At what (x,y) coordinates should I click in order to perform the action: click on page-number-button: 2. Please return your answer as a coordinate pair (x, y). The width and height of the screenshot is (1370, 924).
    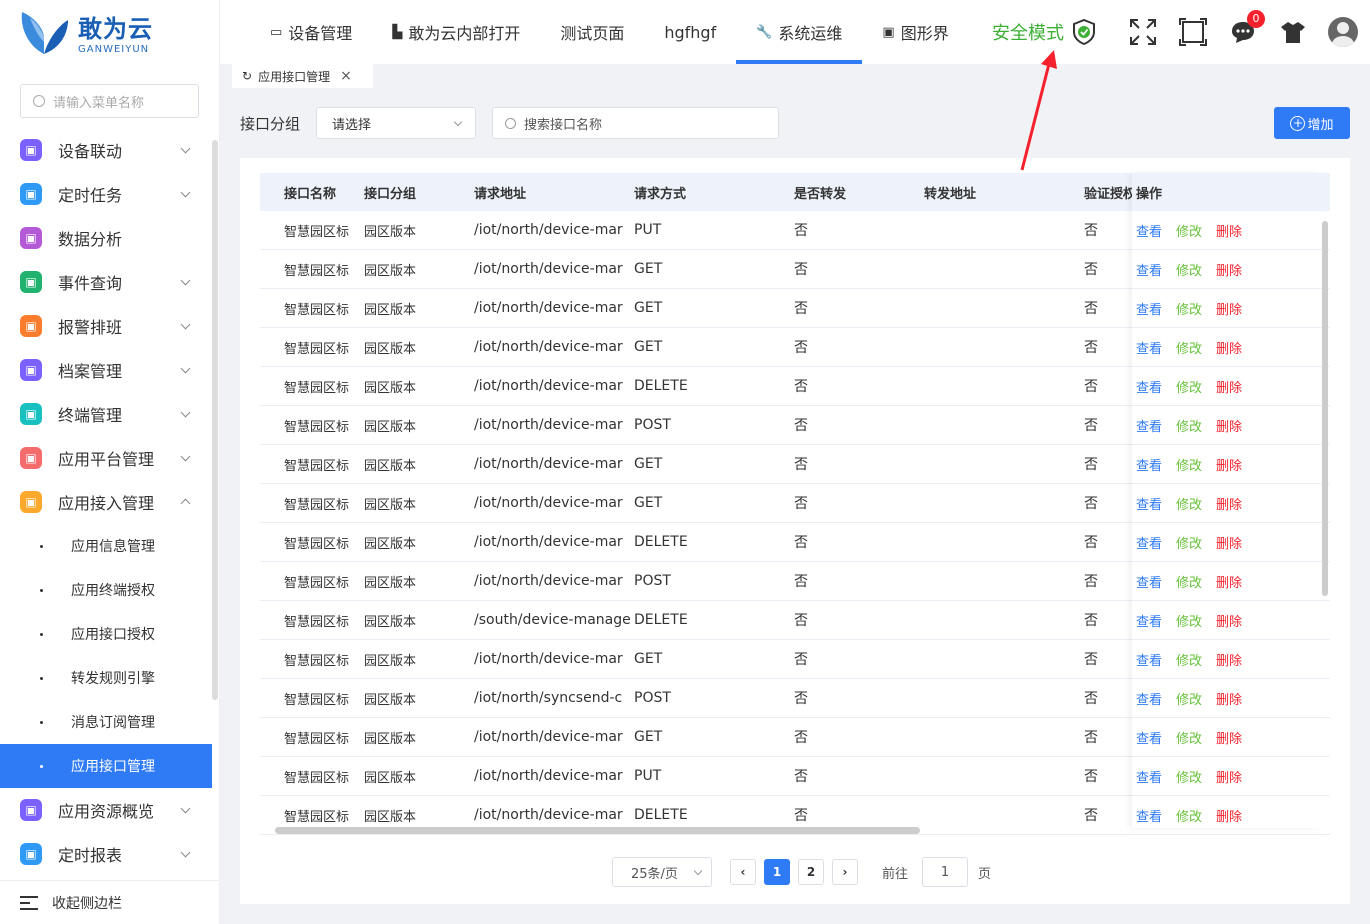
    Looking at the image, I should click on (811, 872).